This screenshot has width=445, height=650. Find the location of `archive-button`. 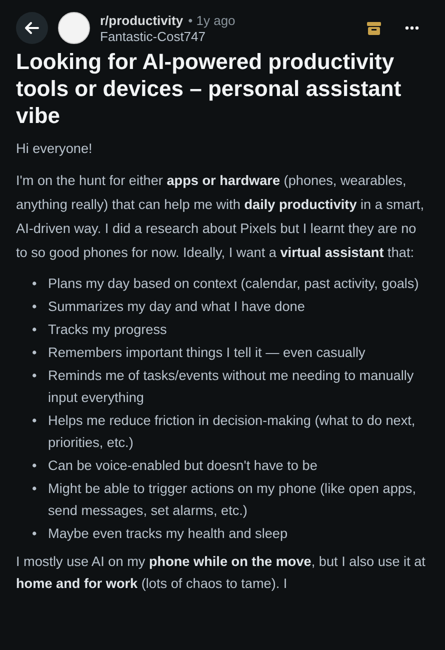

archive-button is located at coordinates (374, 28).